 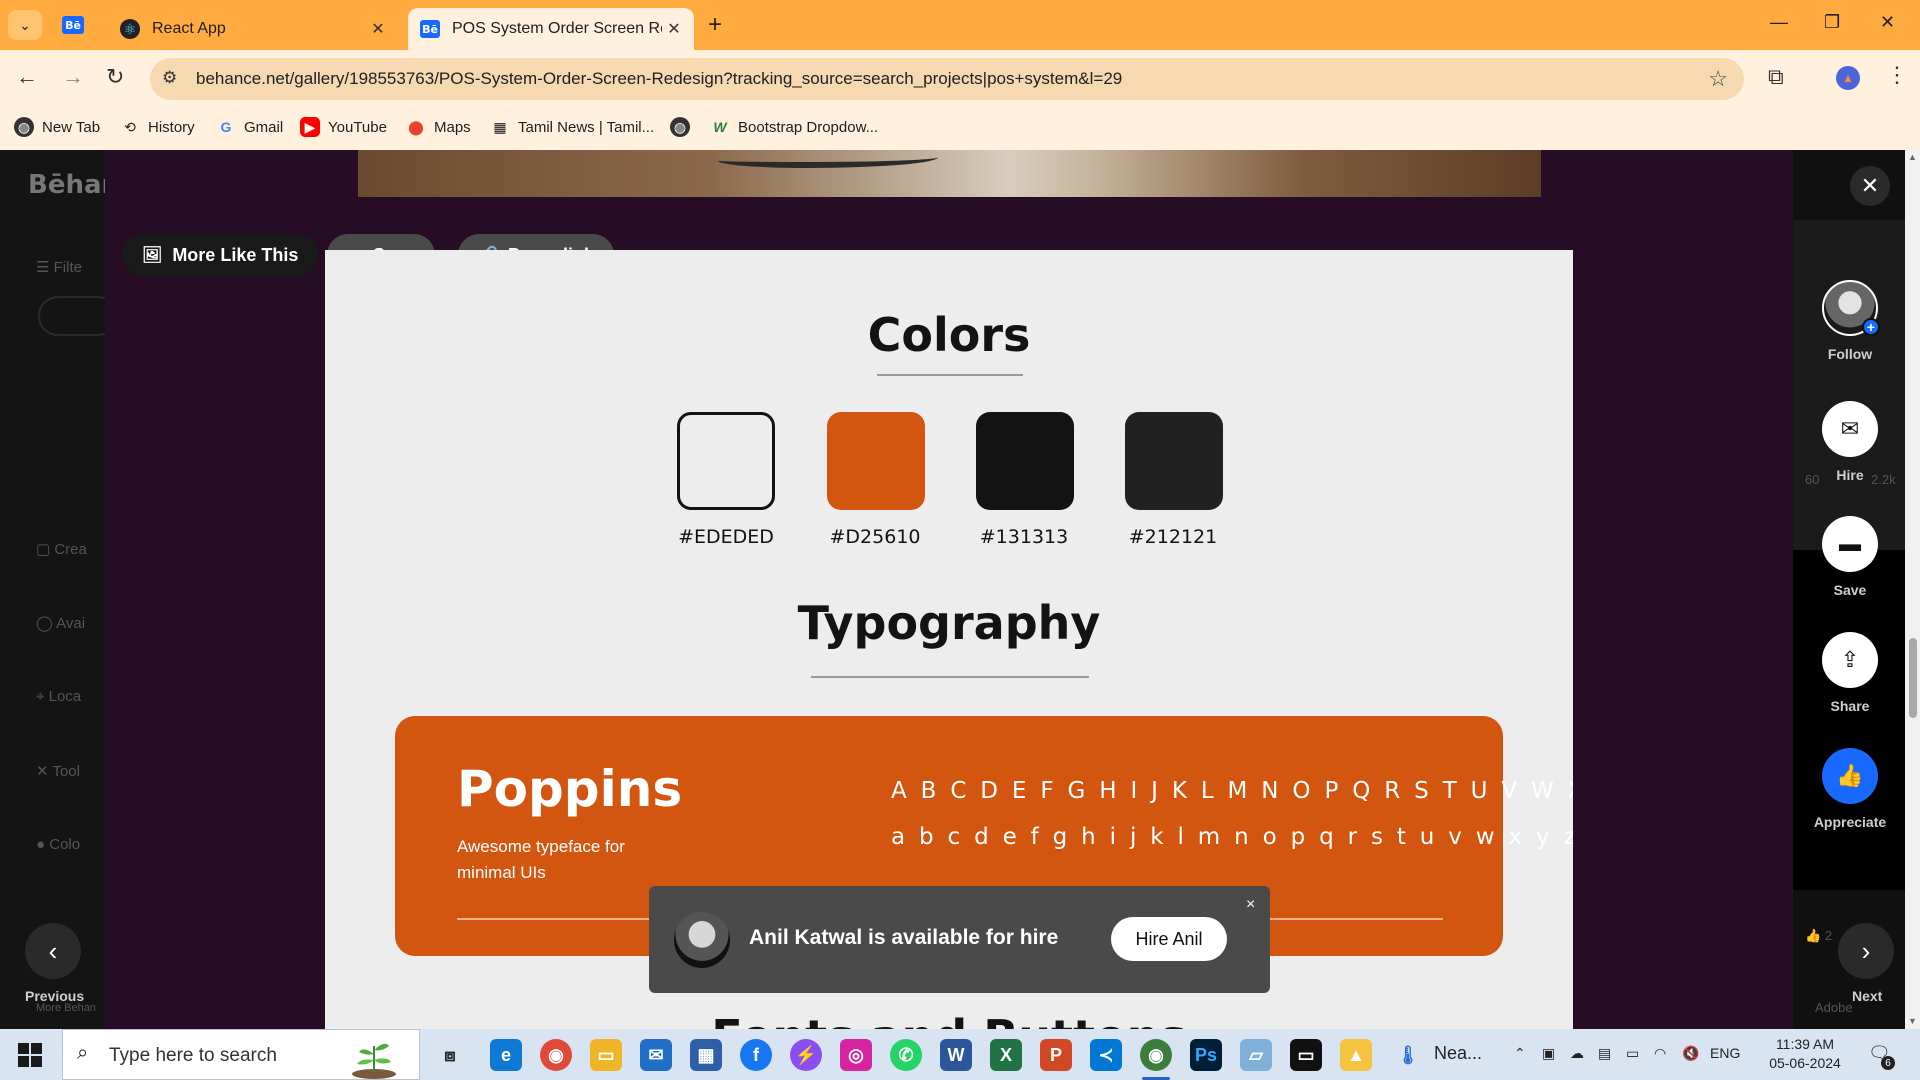 I want to click on windows-start-icon, so click(x=30, y=1055).